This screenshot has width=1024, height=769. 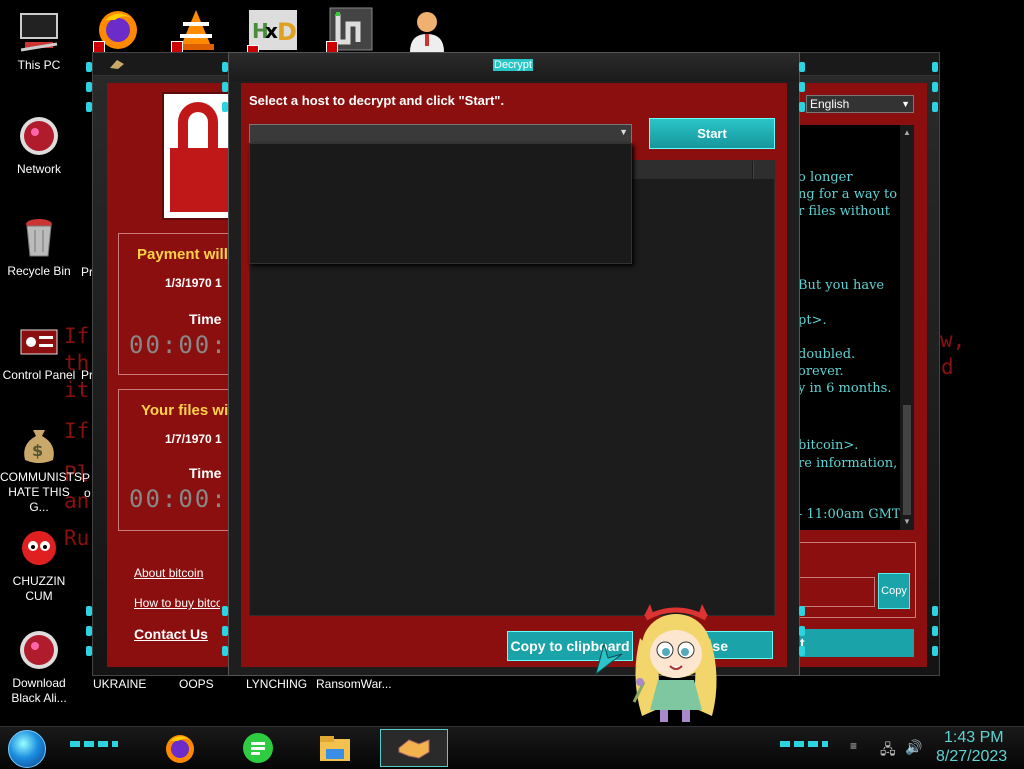 I want to click on handshake-icon, so click(x=414, y=749).